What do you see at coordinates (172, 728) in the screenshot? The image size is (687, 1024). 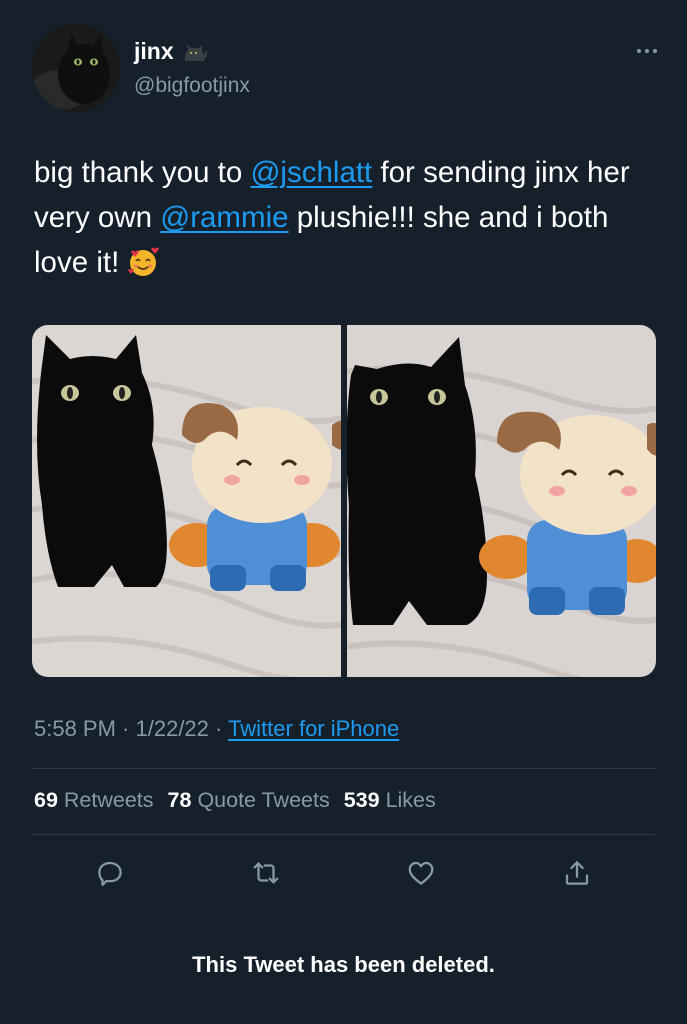 I see `tweet-date: 1/22/22` at bounding box center [172, 728].